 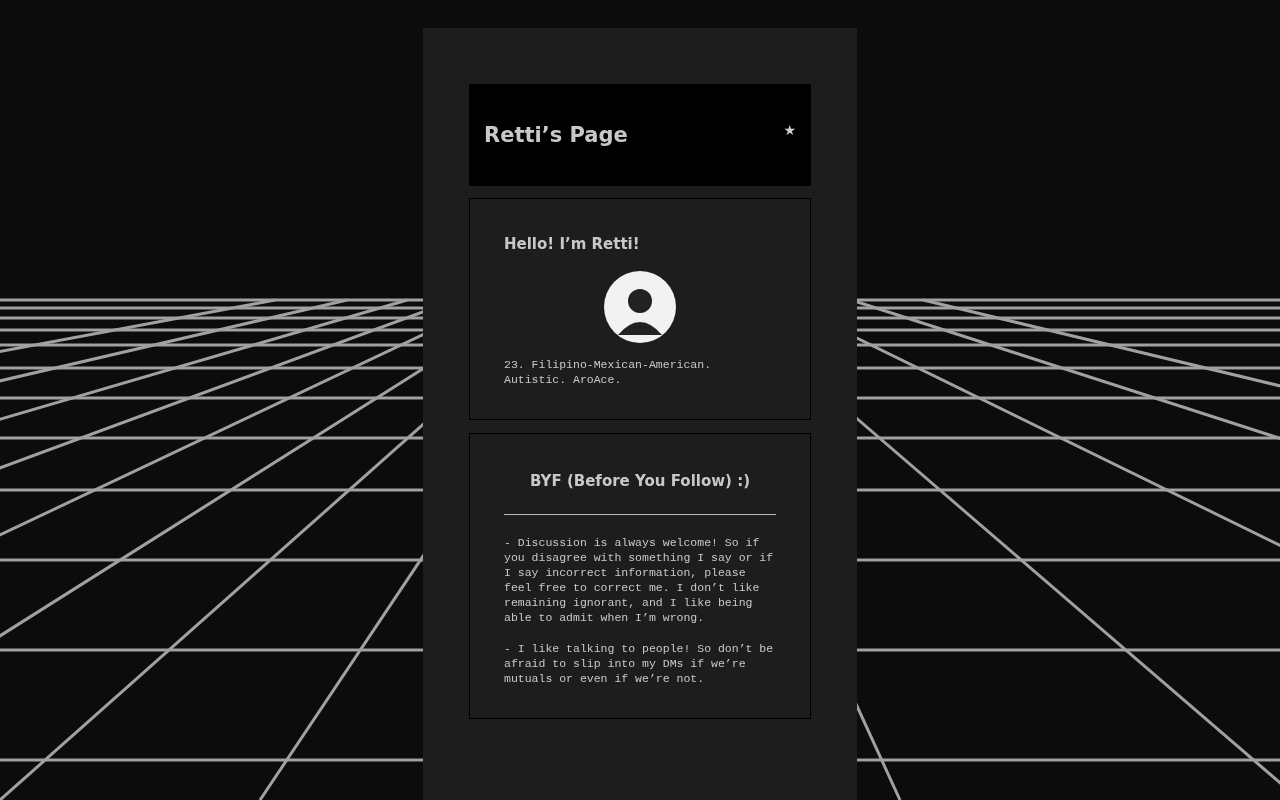 What do you see at coordinates (789, 130) in the screenshot?
I see `star-icon: ★` at bounding box center [789, 130].